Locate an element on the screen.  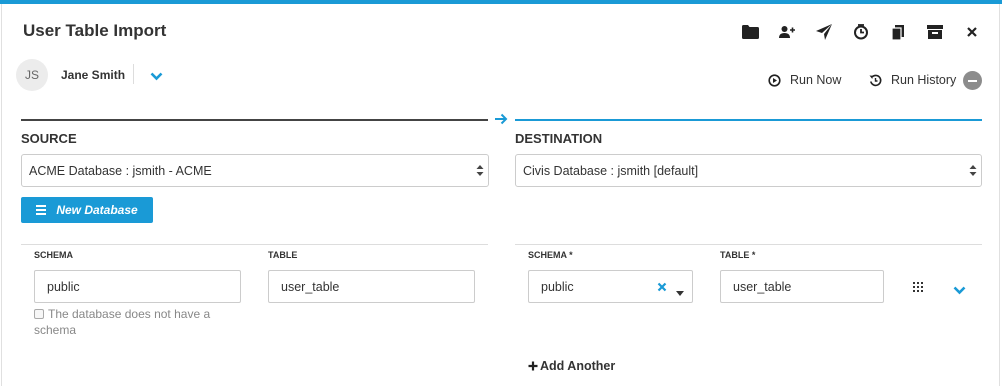
history-icon is located at coordinates (875, 80).